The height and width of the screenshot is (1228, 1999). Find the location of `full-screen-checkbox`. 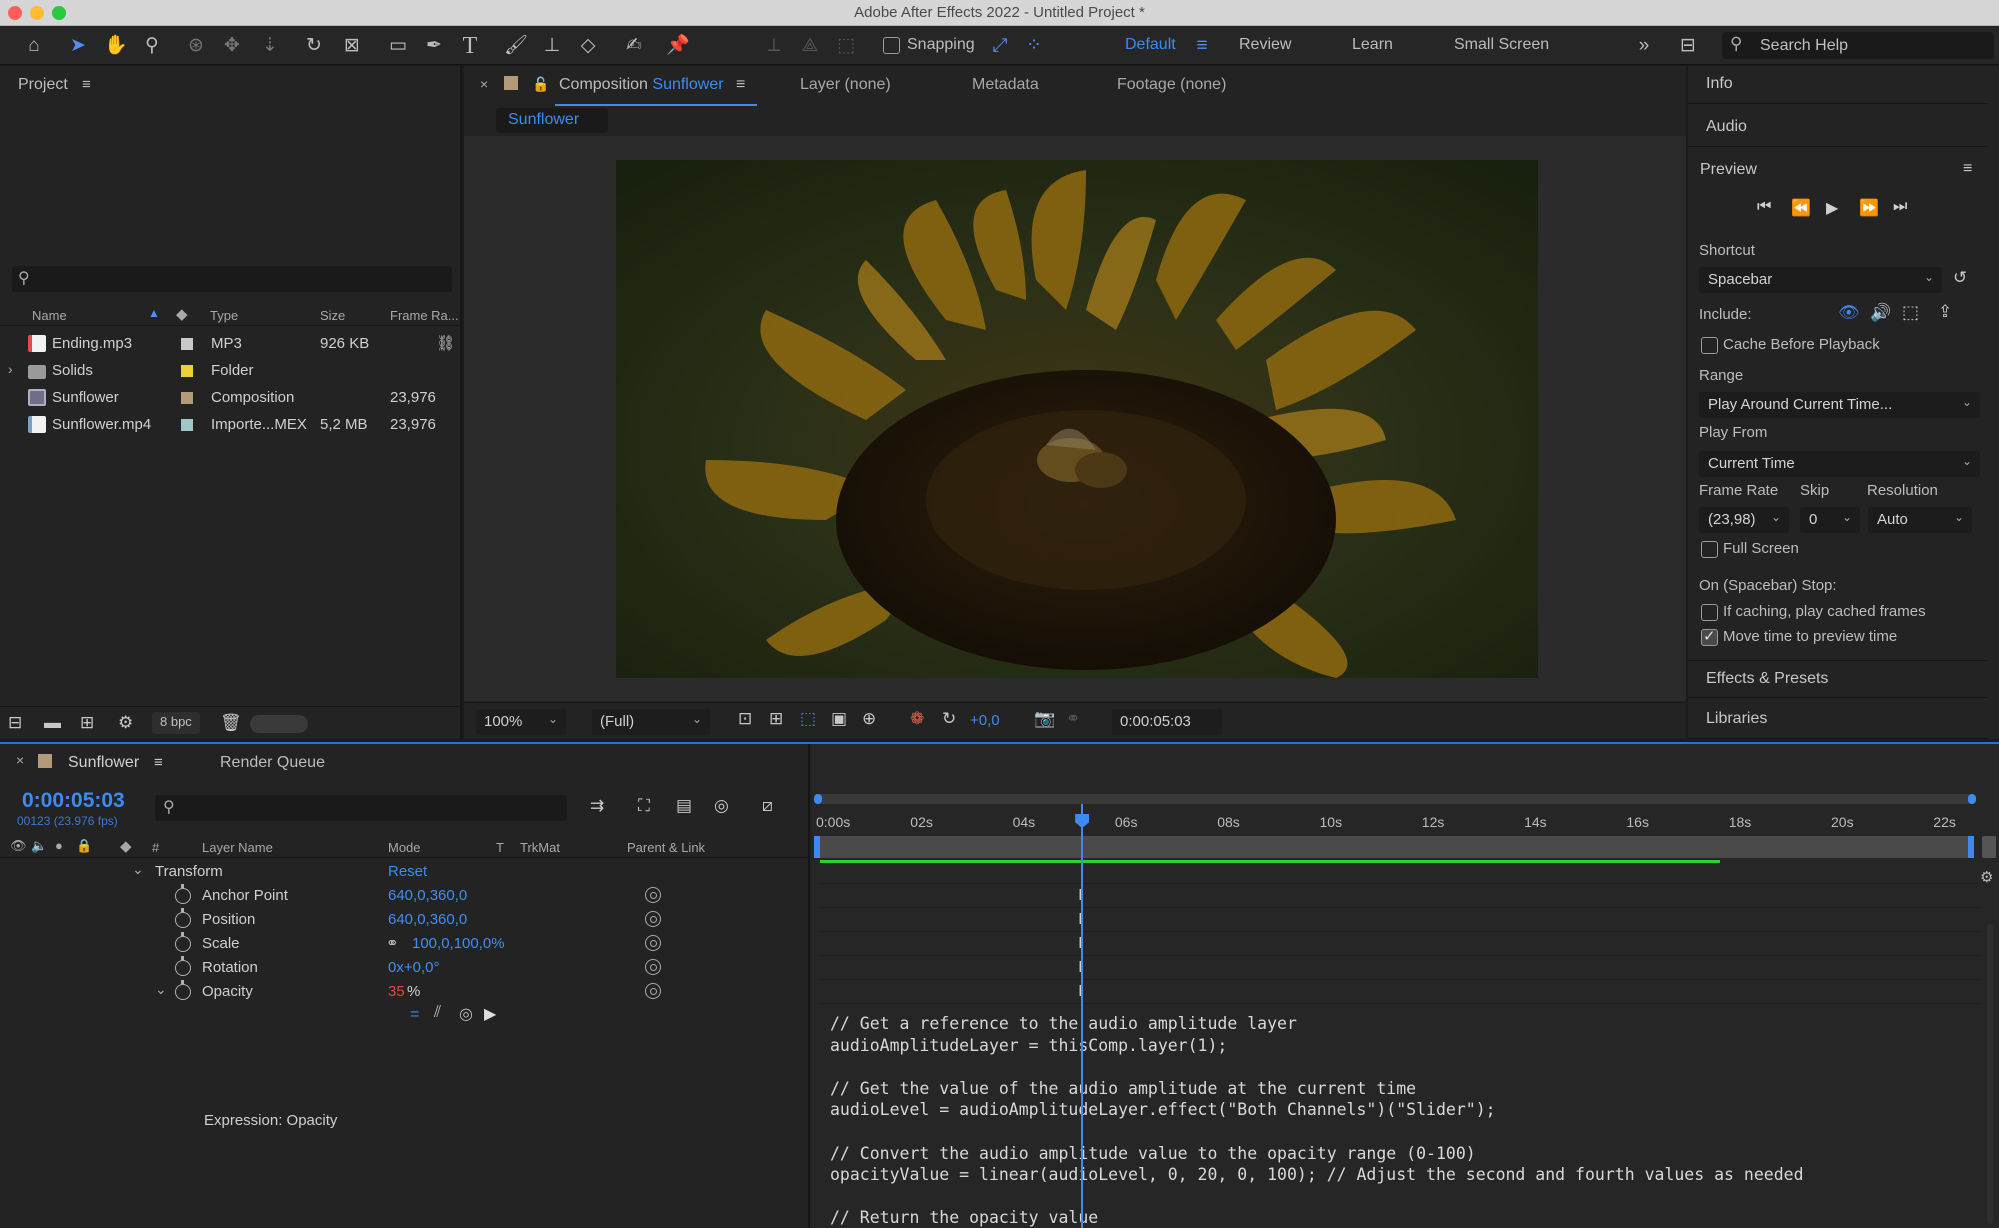

full-screen-checkbox is located at coordinates (1709, 549).